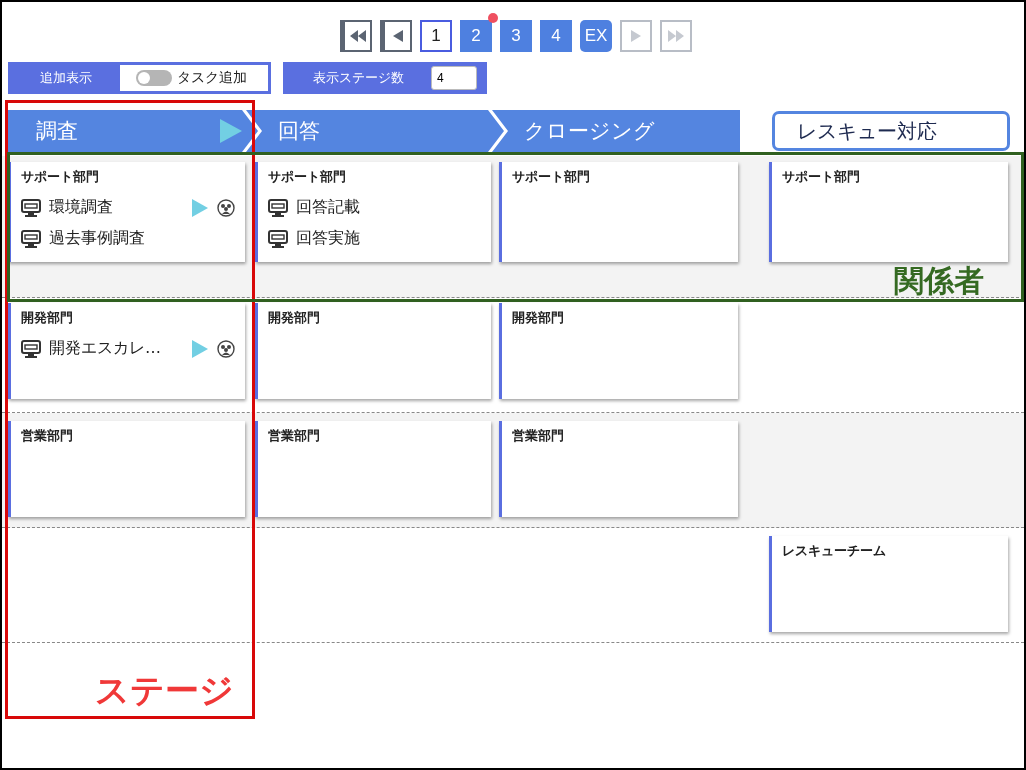 This screenshot has height=770, width=1026. Describe the element at coordinates (65, 78) in the screenshot. I see `panel-label: 追加表示` at that location.